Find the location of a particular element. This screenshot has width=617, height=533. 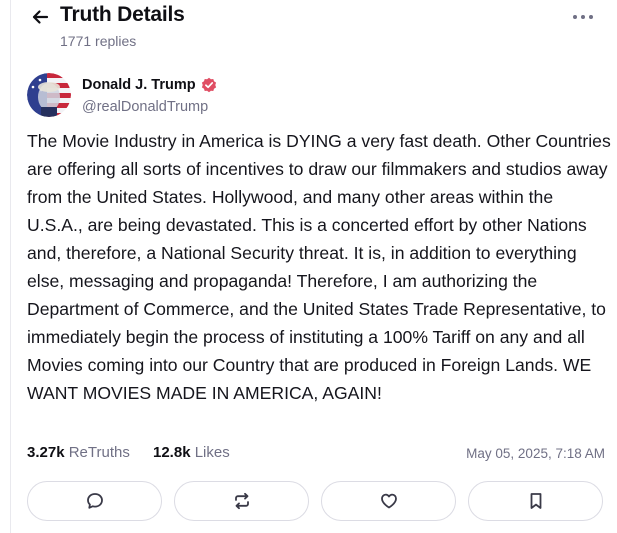

comment-icon is located at coordinates (94, 501).